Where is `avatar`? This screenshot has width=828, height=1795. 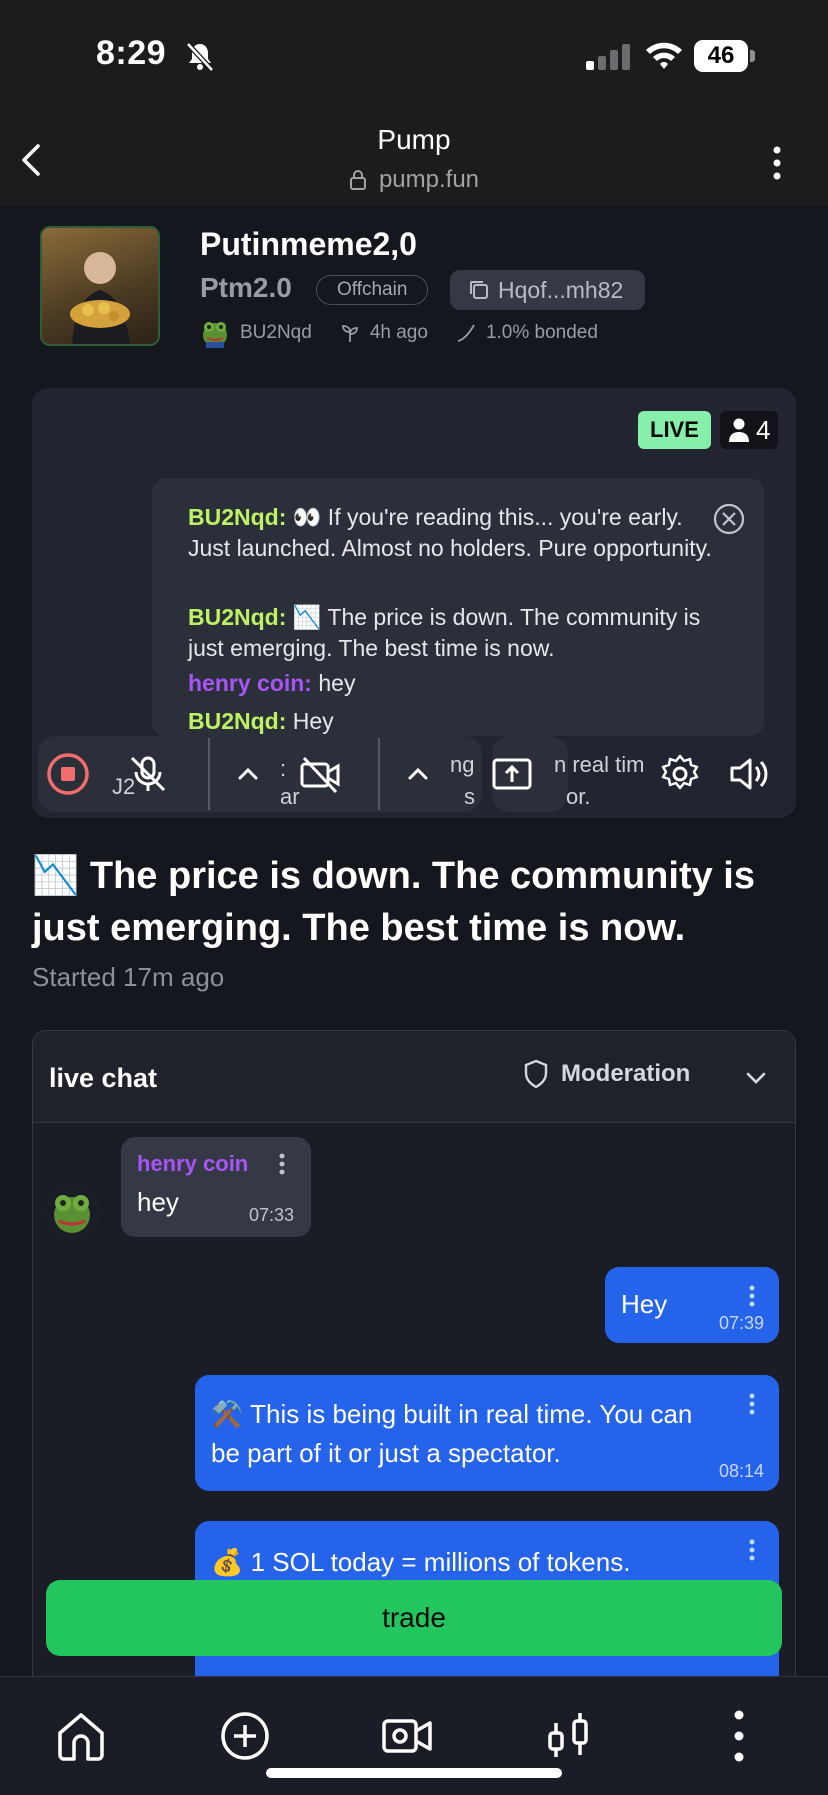 avatar is located at coordinates (72, 1212).